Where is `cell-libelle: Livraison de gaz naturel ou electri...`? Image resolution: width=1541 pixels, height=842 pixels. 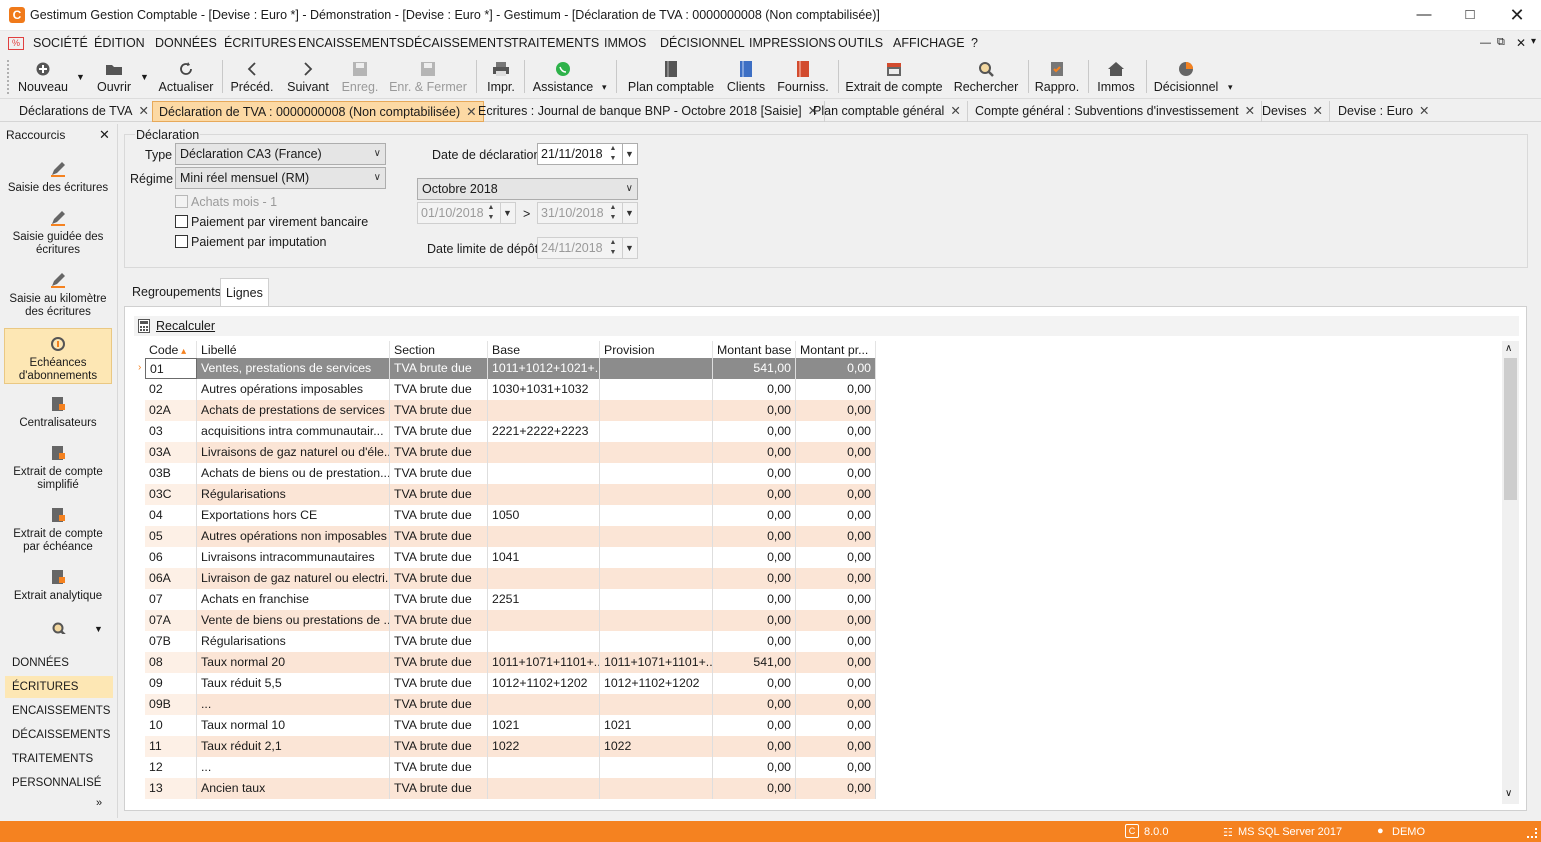
cell-libelle: Livraison de gaz naturel ou electri... is located at coordinates (293, 578).